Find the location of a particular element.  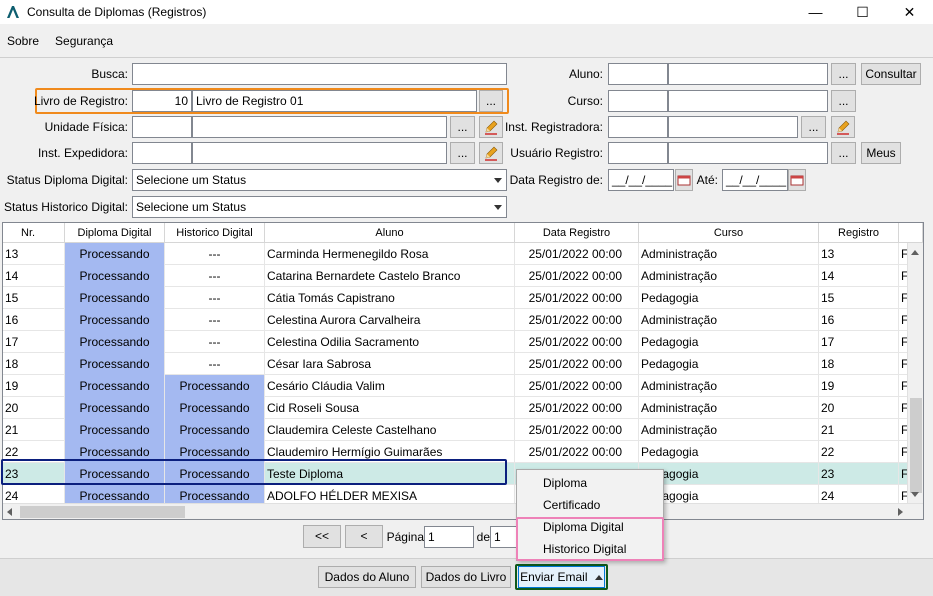

prev-page-button: < is located at coordinates (364, 536).